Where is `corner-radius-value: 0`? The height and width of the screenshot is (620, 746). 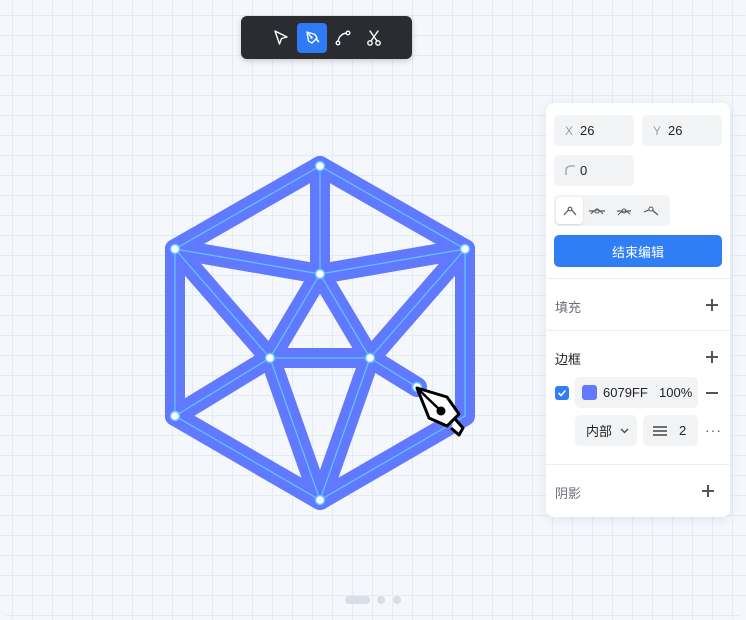 corner-radius-value: 0 is located at coordinates (584, 170).